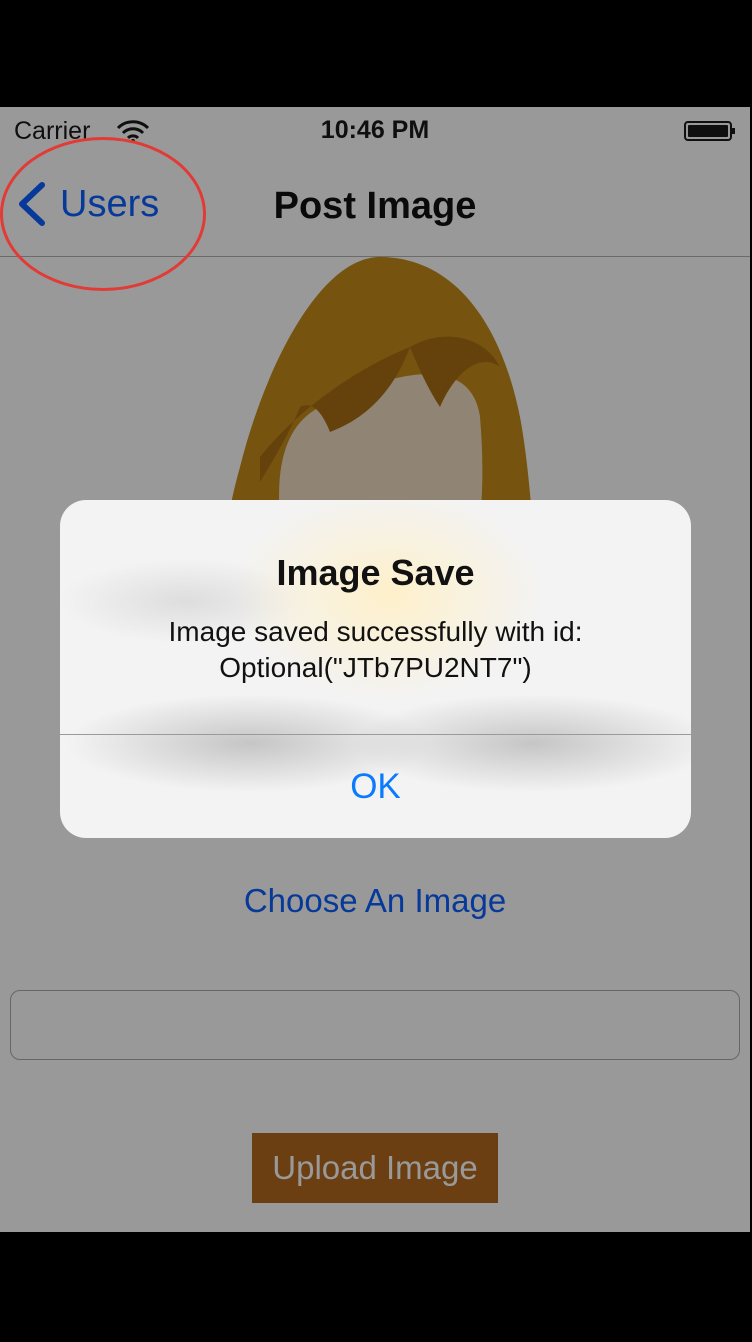 The width and height of the screenshot is (752, 1342). What do you see at coordinates (376, 53) in the screenshot?
I see `top-letterbox` at bounding box center [376, 53].